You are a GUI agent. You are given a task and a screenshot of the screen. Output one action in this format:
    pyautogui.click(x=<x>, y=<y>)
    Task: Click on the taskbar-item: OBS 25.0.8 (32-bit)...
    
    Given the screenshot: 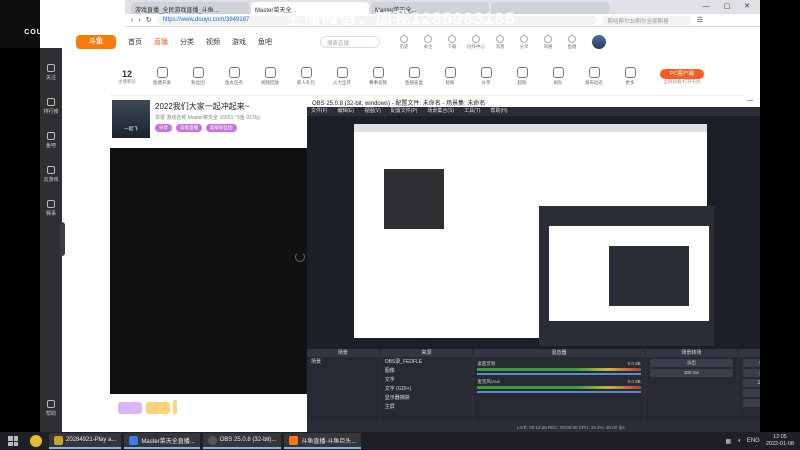 What is the action you would take?
    pyautogui.click(x=242, y=441)
    